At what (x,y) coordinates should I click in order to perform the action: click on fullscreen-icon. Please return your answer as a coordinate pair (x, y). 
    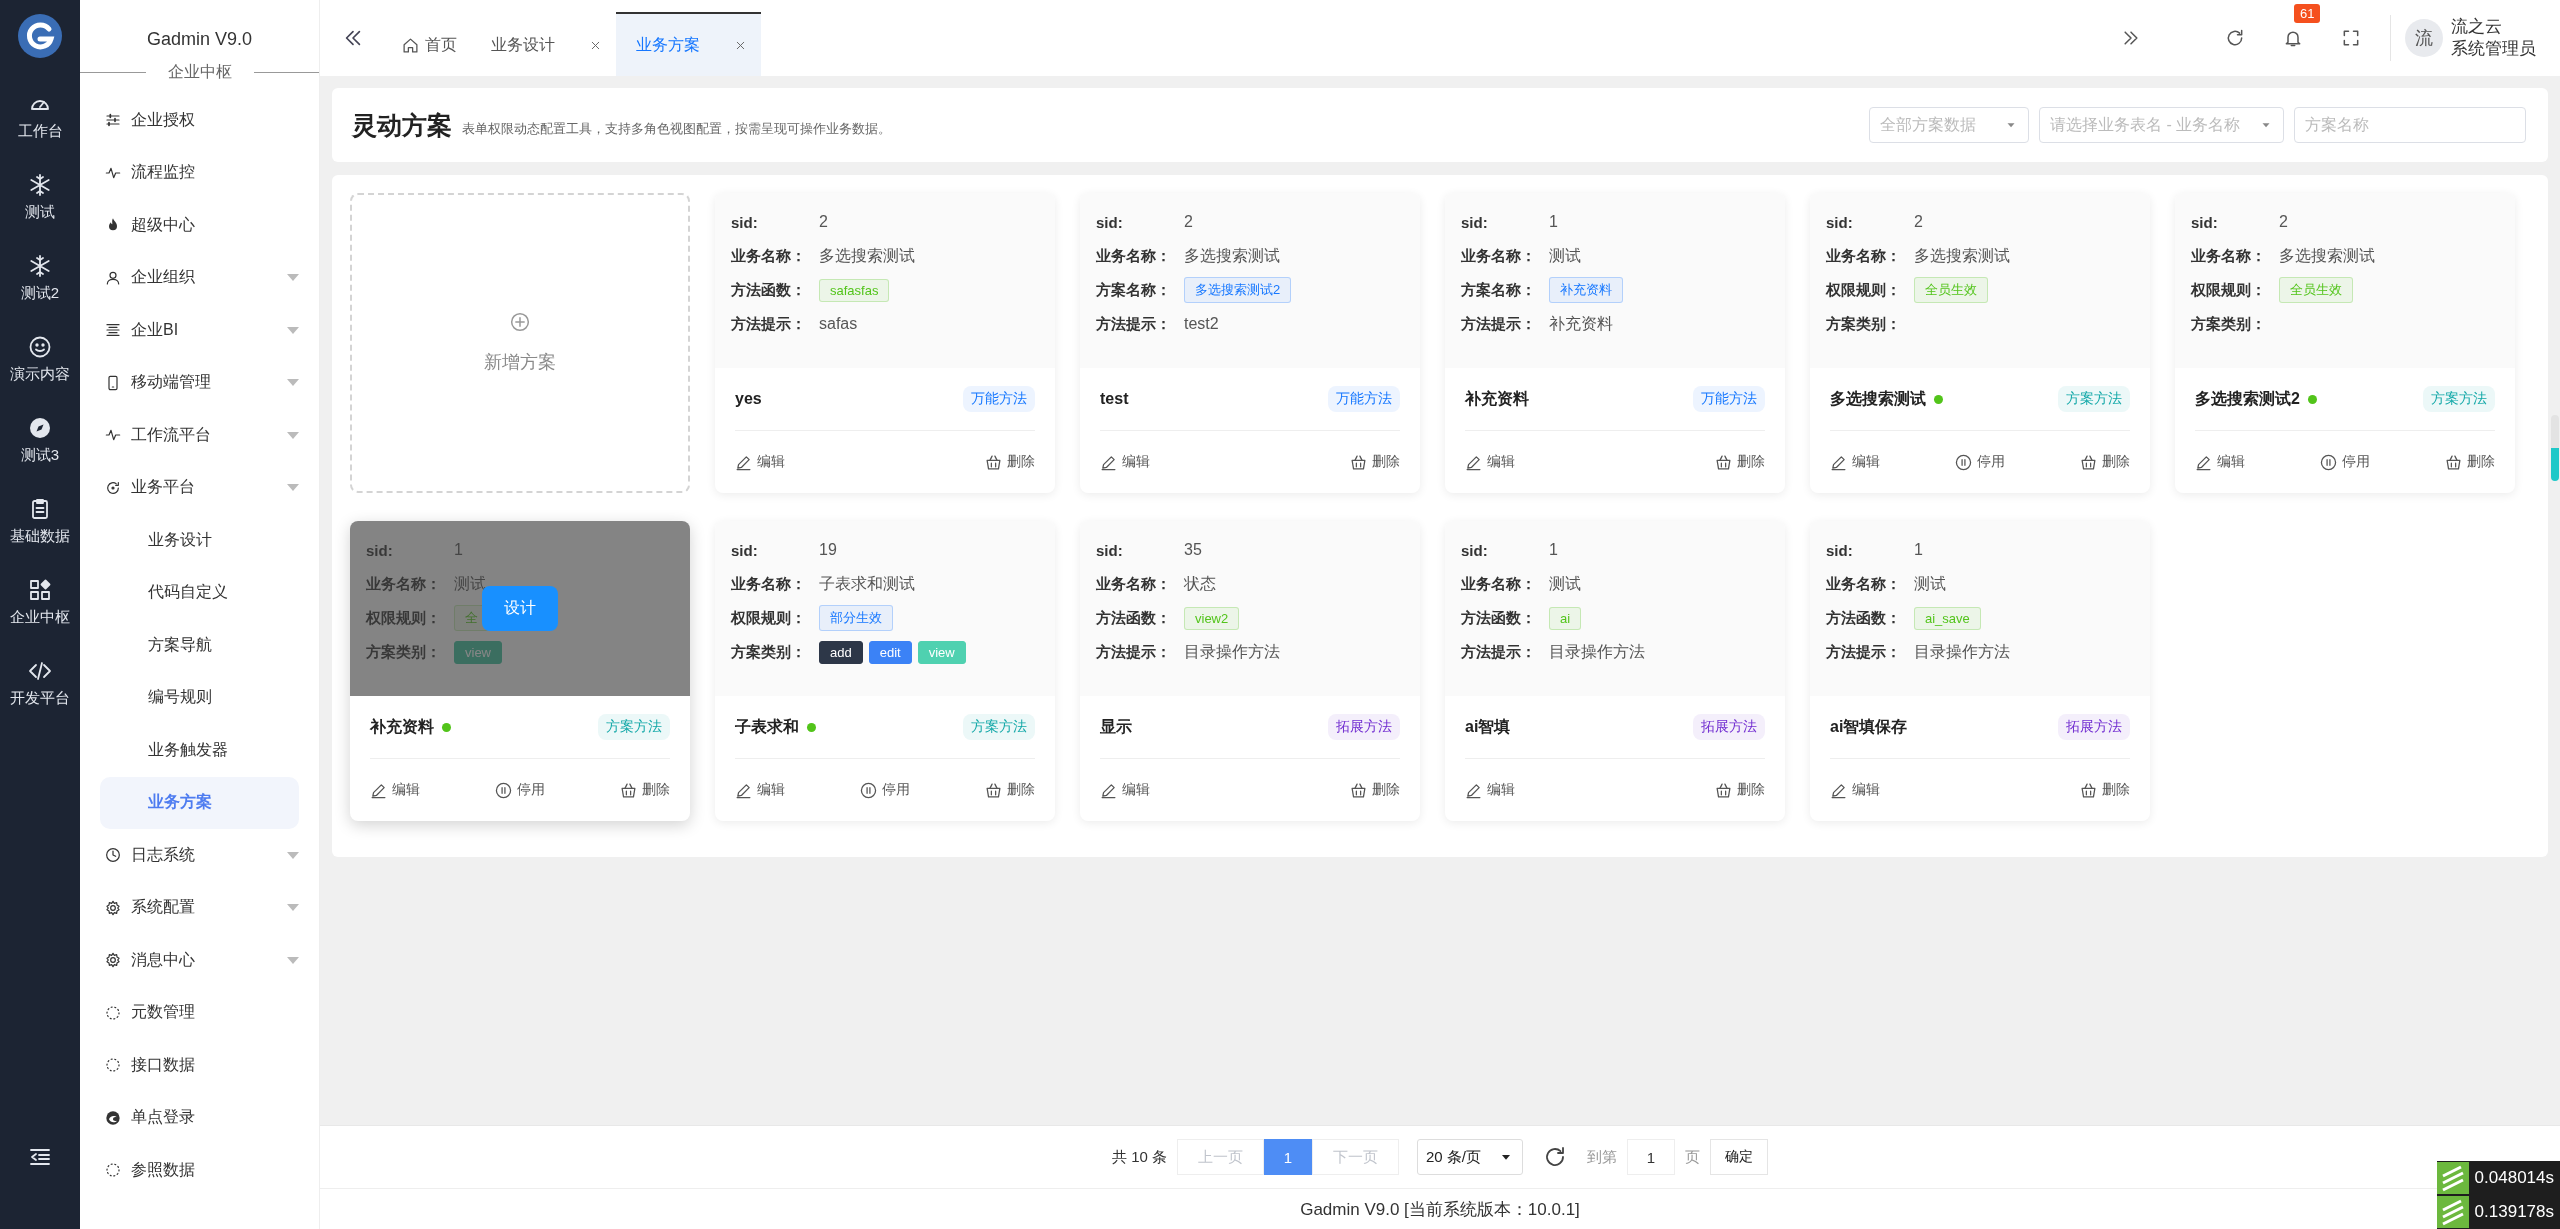
    Looking at the image, I should click on (2351, 38).